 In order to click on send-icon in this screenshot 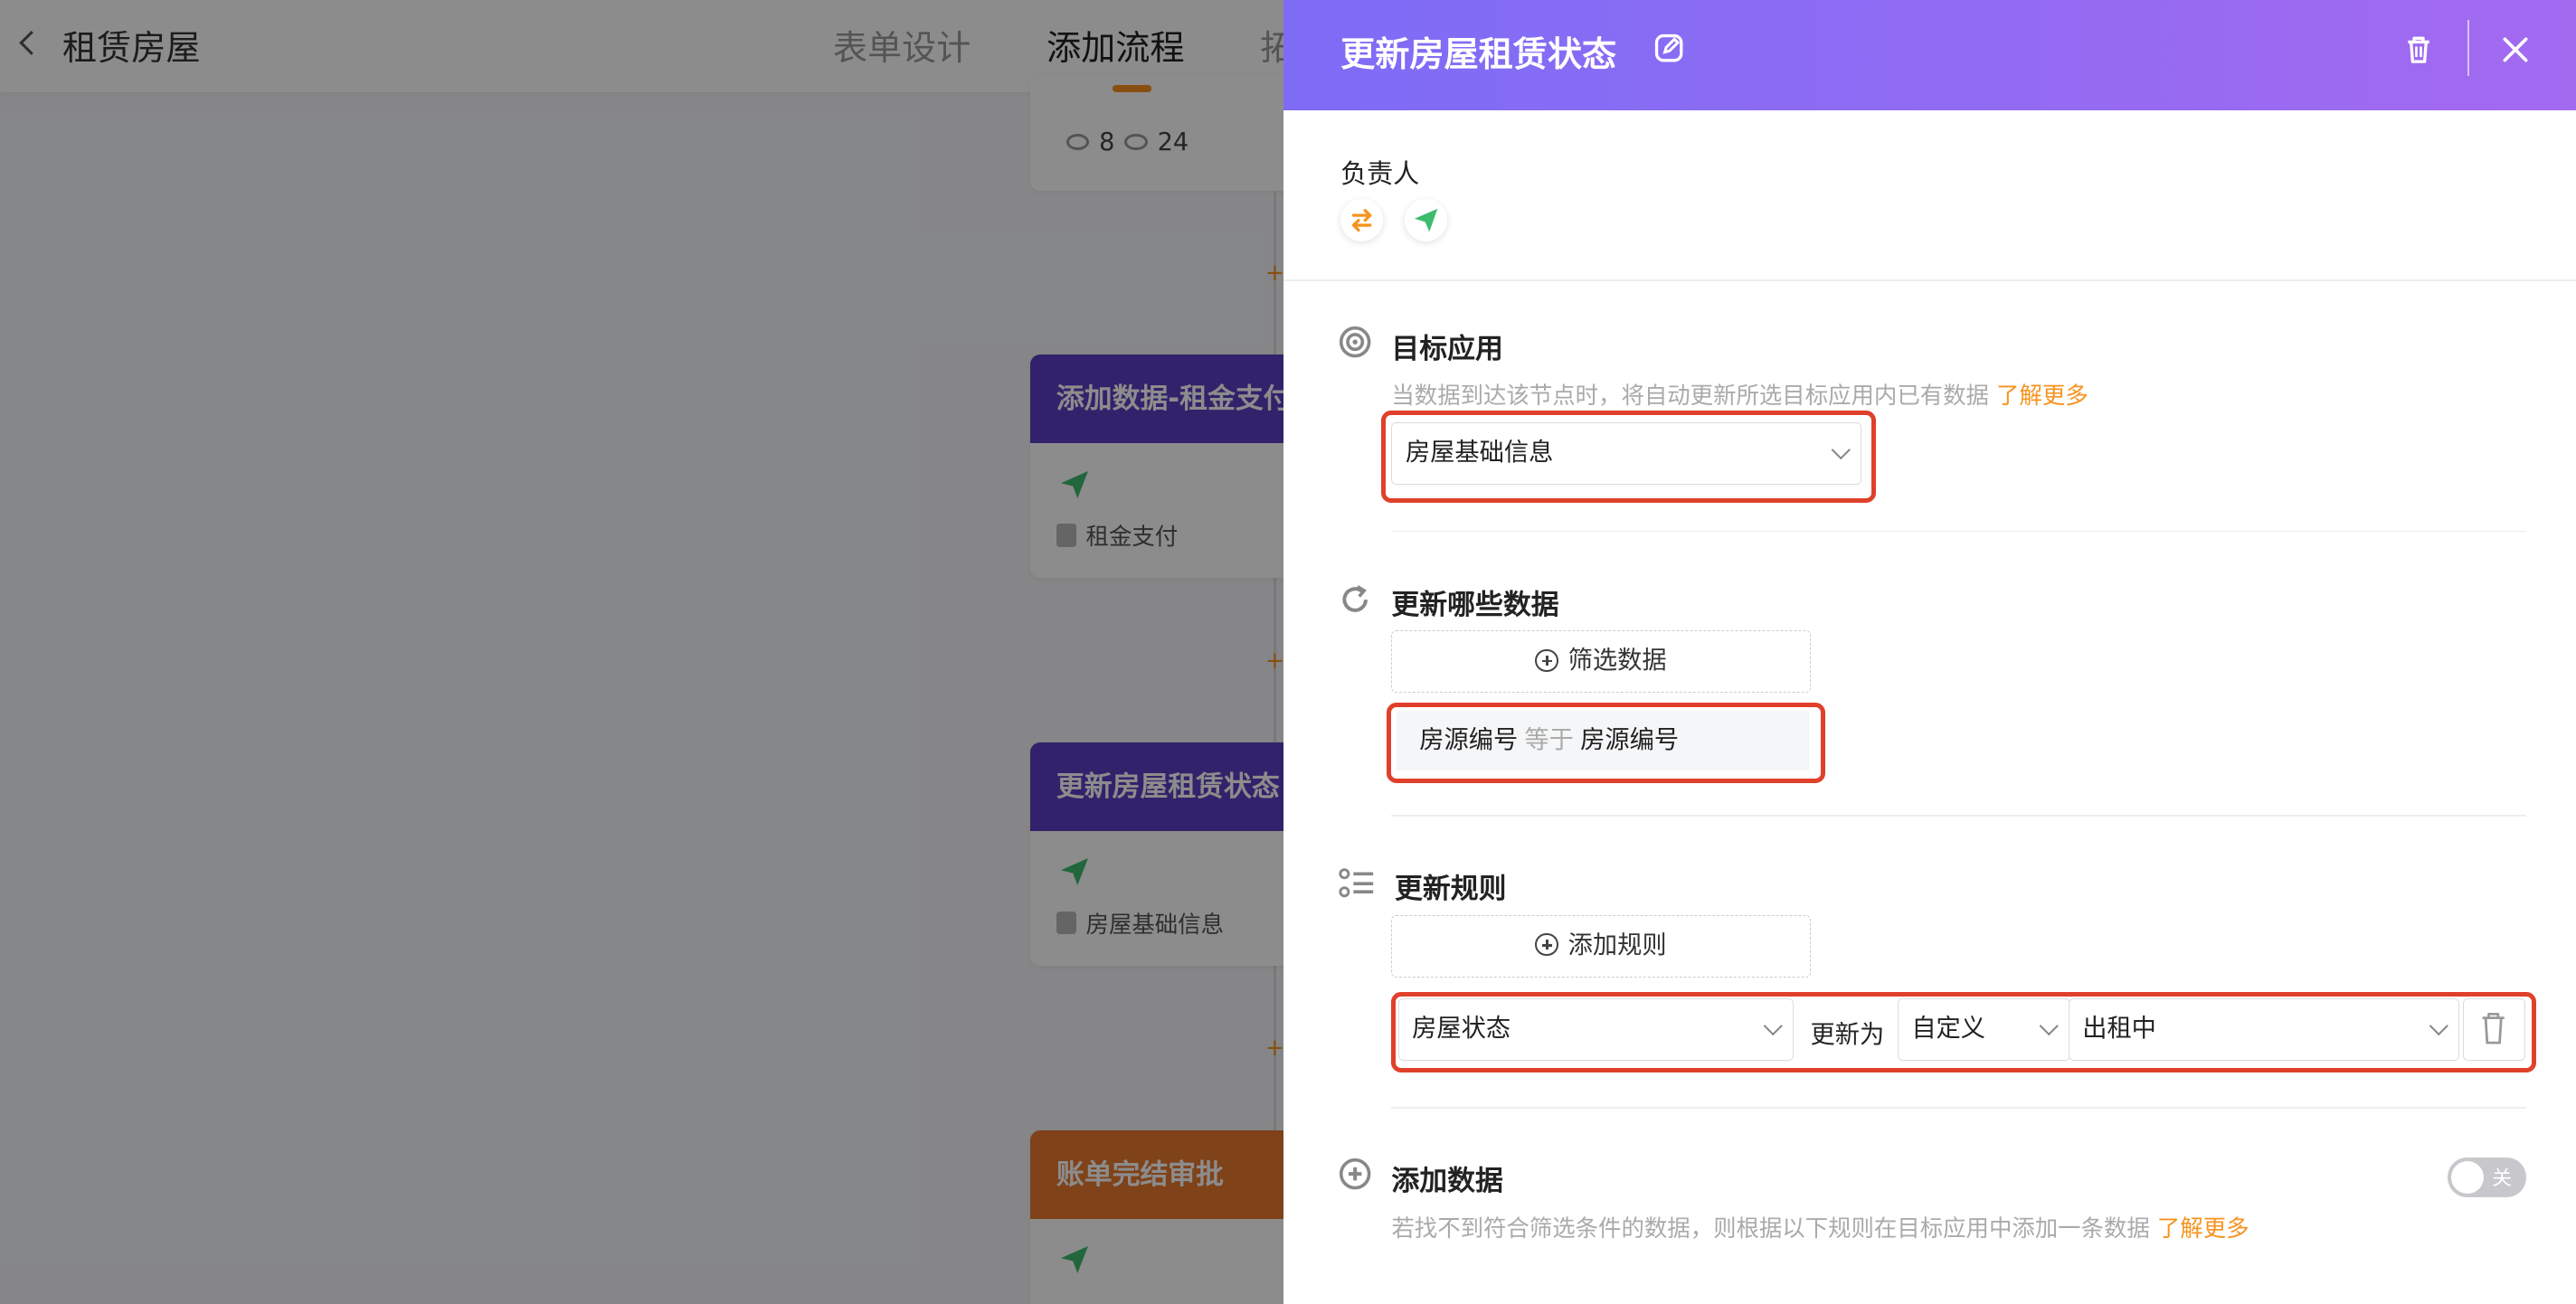, I will do `click(1426, 219)`.